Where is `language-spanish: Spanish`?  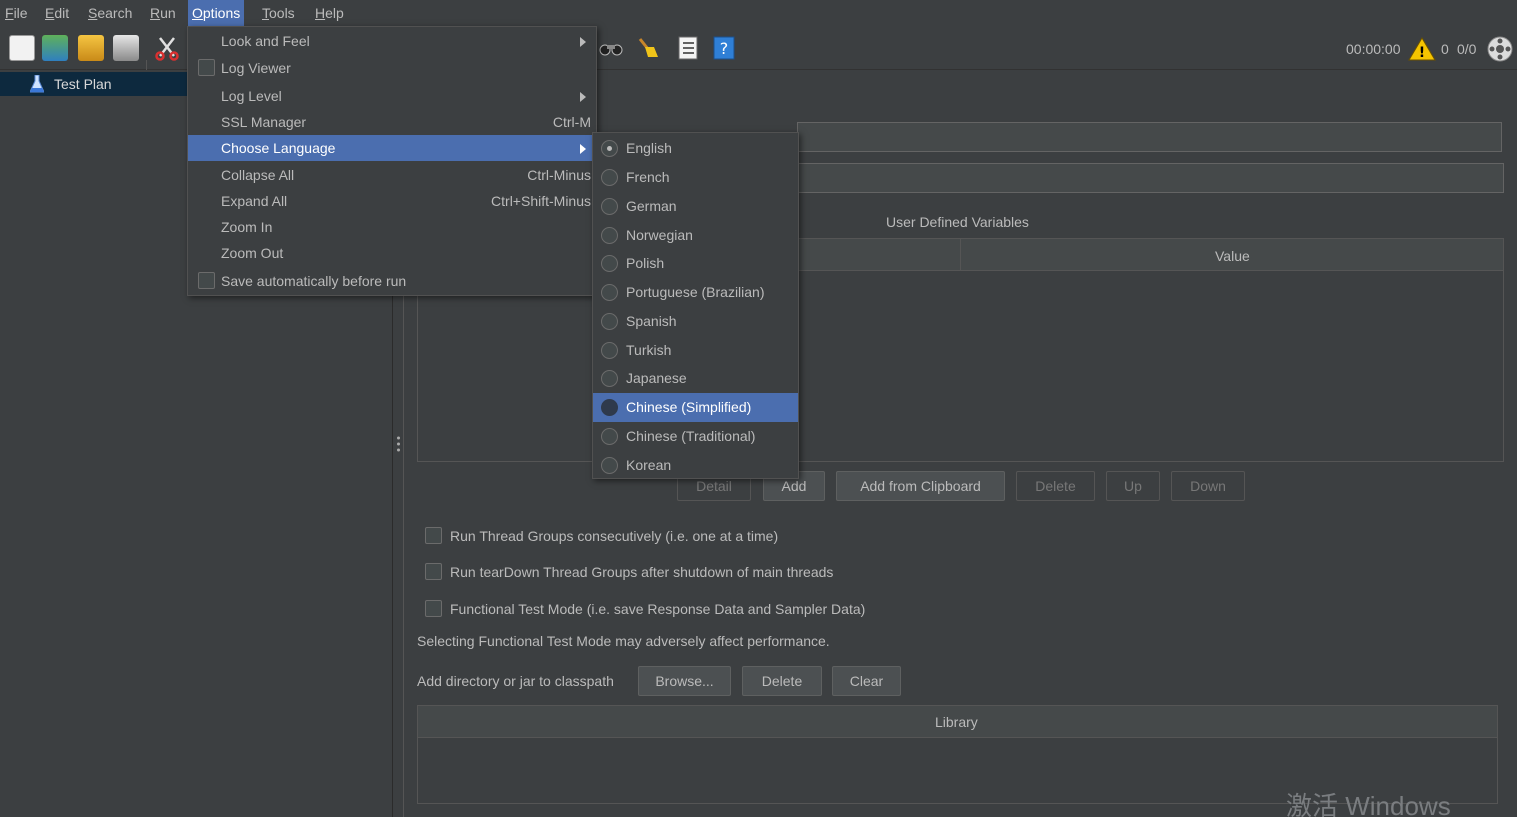 language-spanish: Spanish is located at coordinates (695, 321).